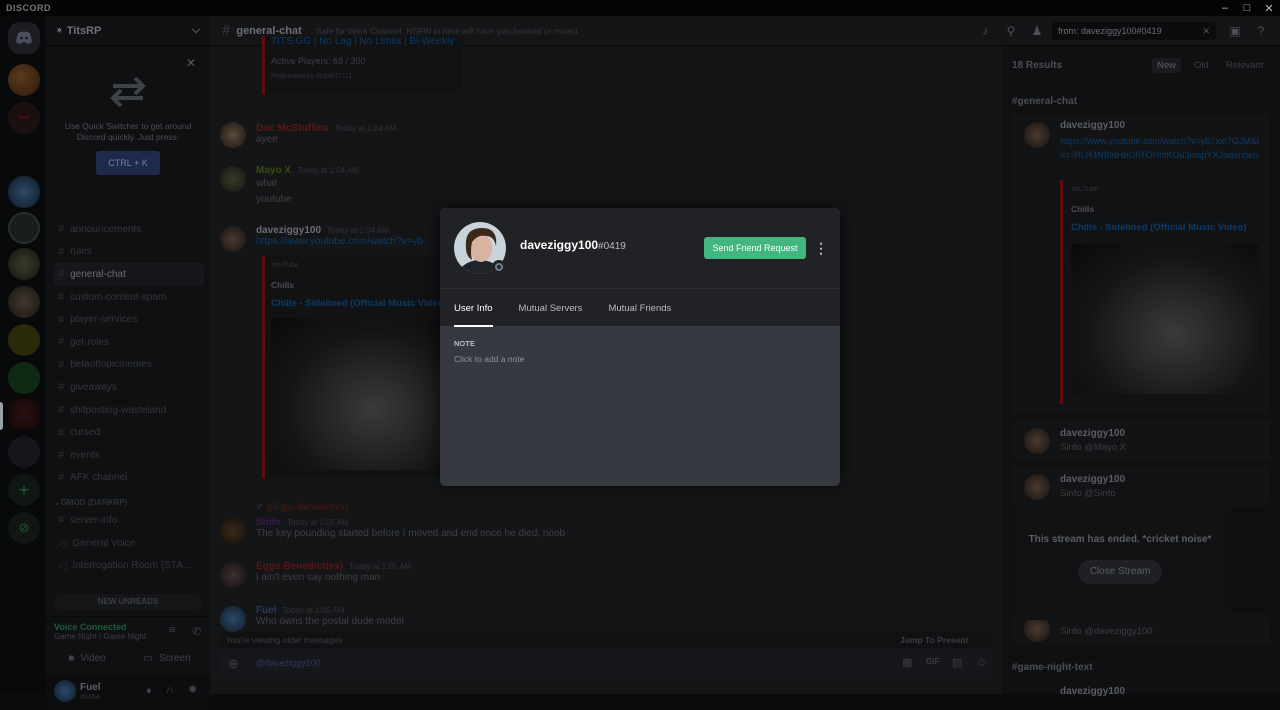  Describe the element at coordinates (170, 690) in the screenshot. I see `headphones-icon: ∩` at that location.